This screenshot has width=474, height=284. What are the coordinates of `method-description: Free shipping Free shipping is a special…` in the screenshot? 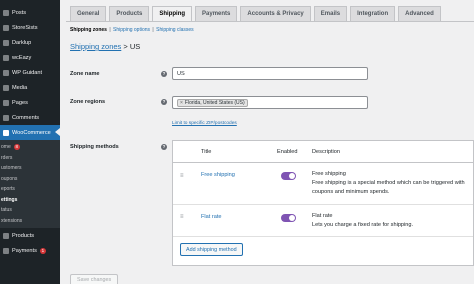 It's located at (393, 183).